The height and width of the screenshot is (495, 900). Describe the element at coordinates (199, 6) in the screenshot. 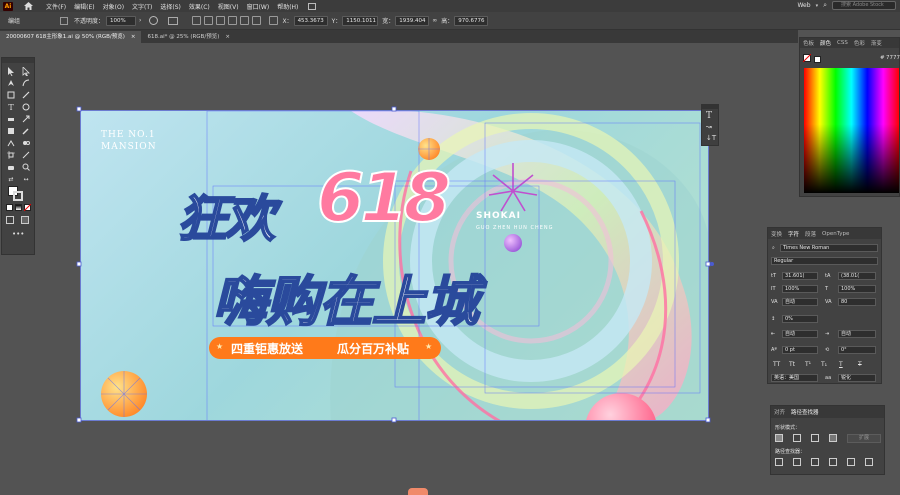

I see `menu-effect: 效果(C)` at that location.